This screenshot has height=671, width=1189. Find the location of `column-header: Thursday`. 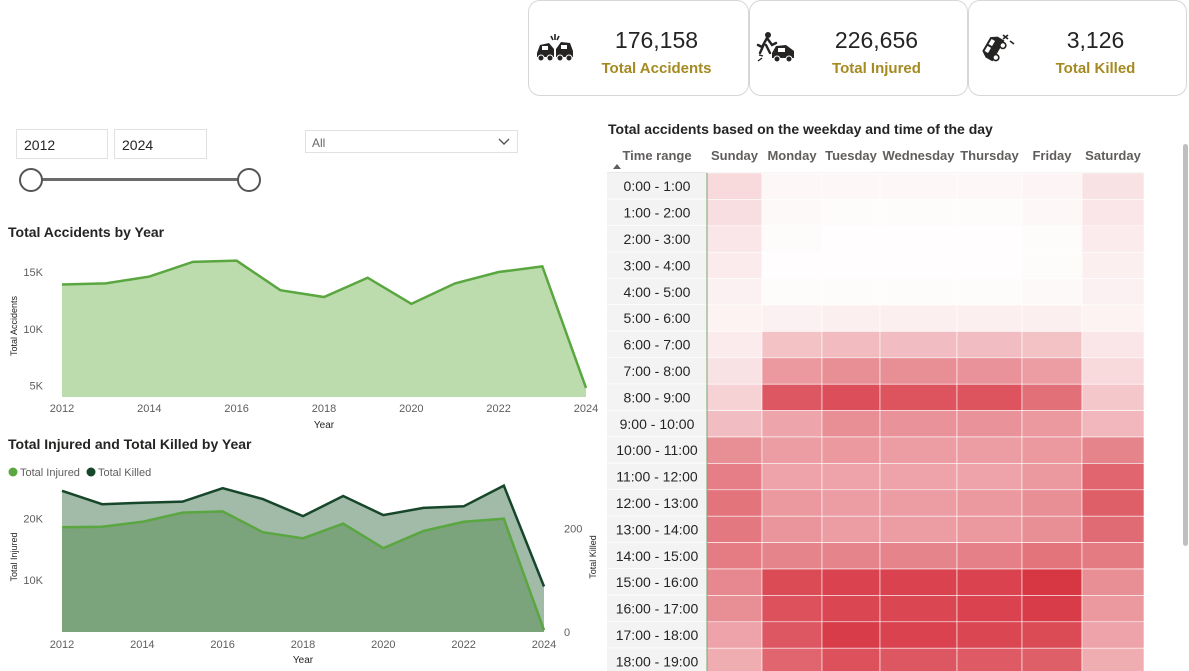

column-header: Thursday is located at coordinates (989, 155).